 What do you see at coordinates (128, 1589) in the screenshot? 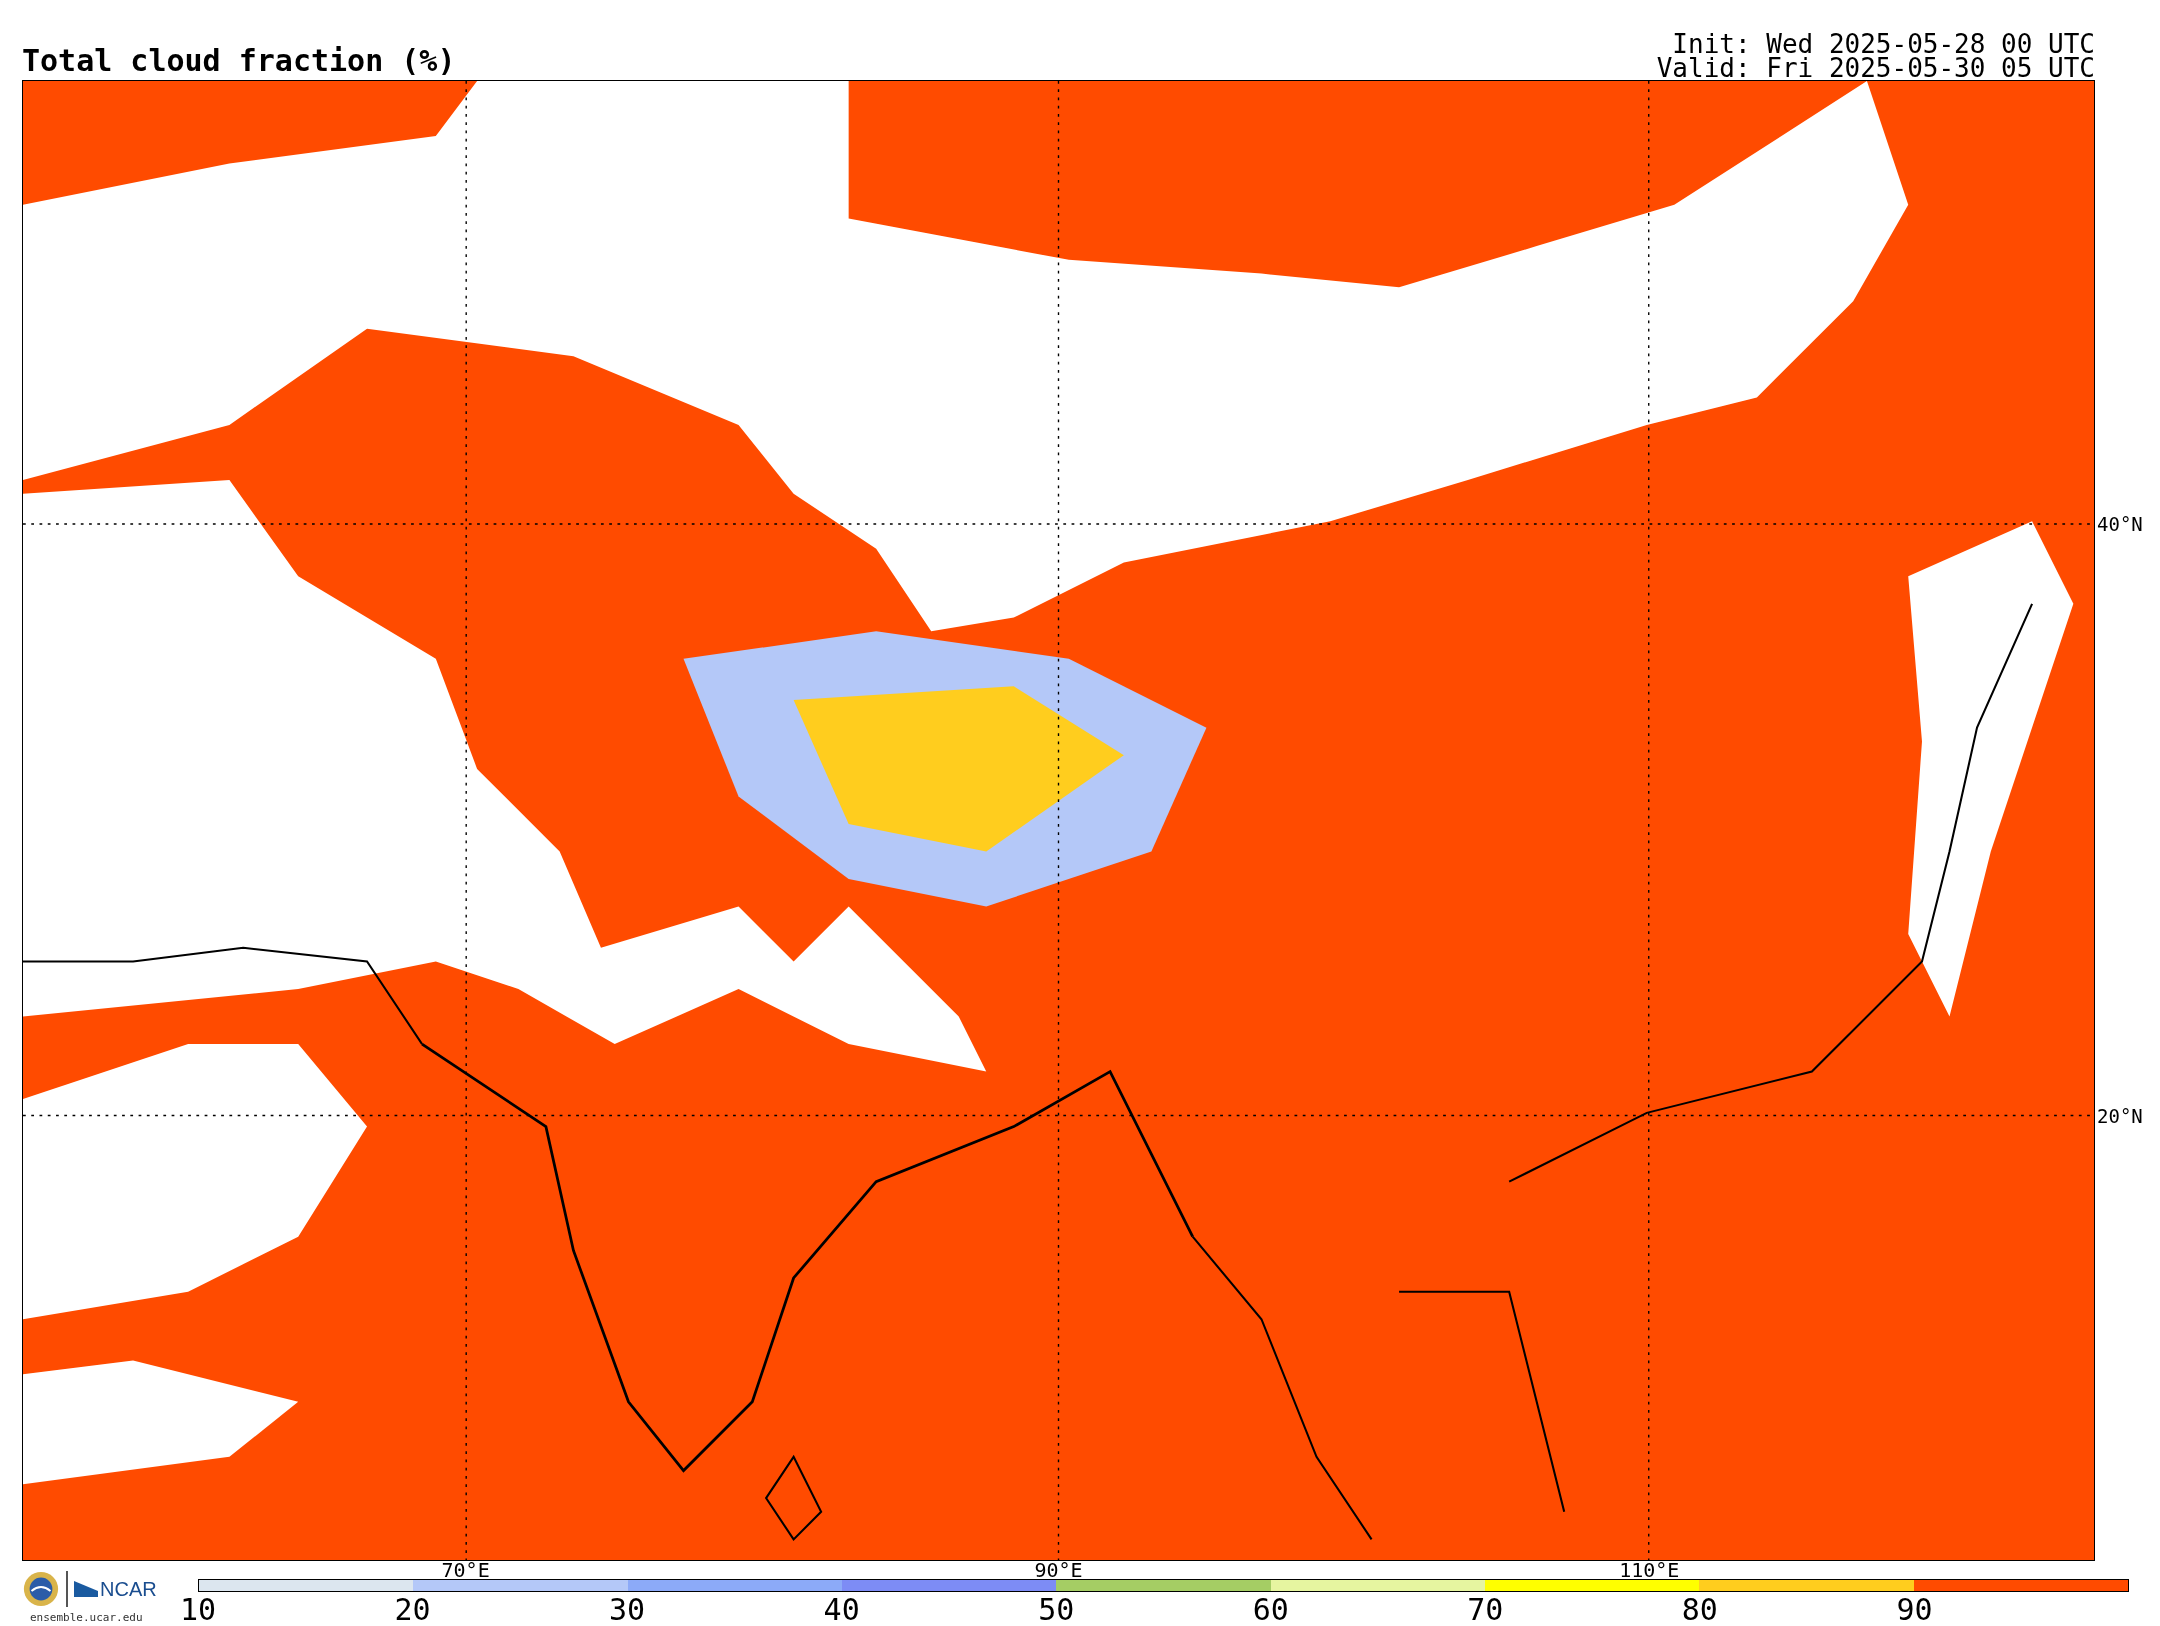
I see `logo-text: NCAR` at bounding box center [128, 1589].